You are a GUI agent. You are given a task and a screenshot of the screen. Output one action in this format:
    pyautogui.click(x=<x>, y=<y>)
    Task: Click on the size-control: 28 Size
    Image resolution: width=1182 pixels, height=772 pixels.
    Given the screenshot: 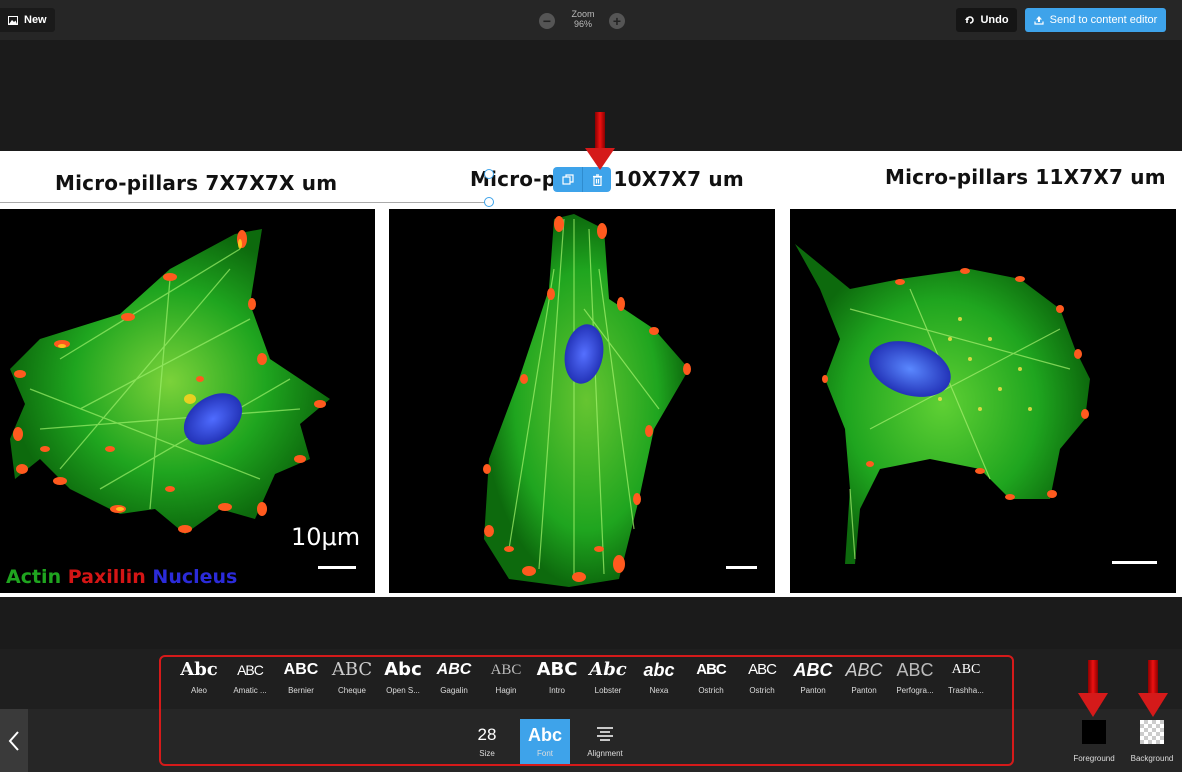 What is the action you would take?
    pyautogui.click(x=487, y=741)
    